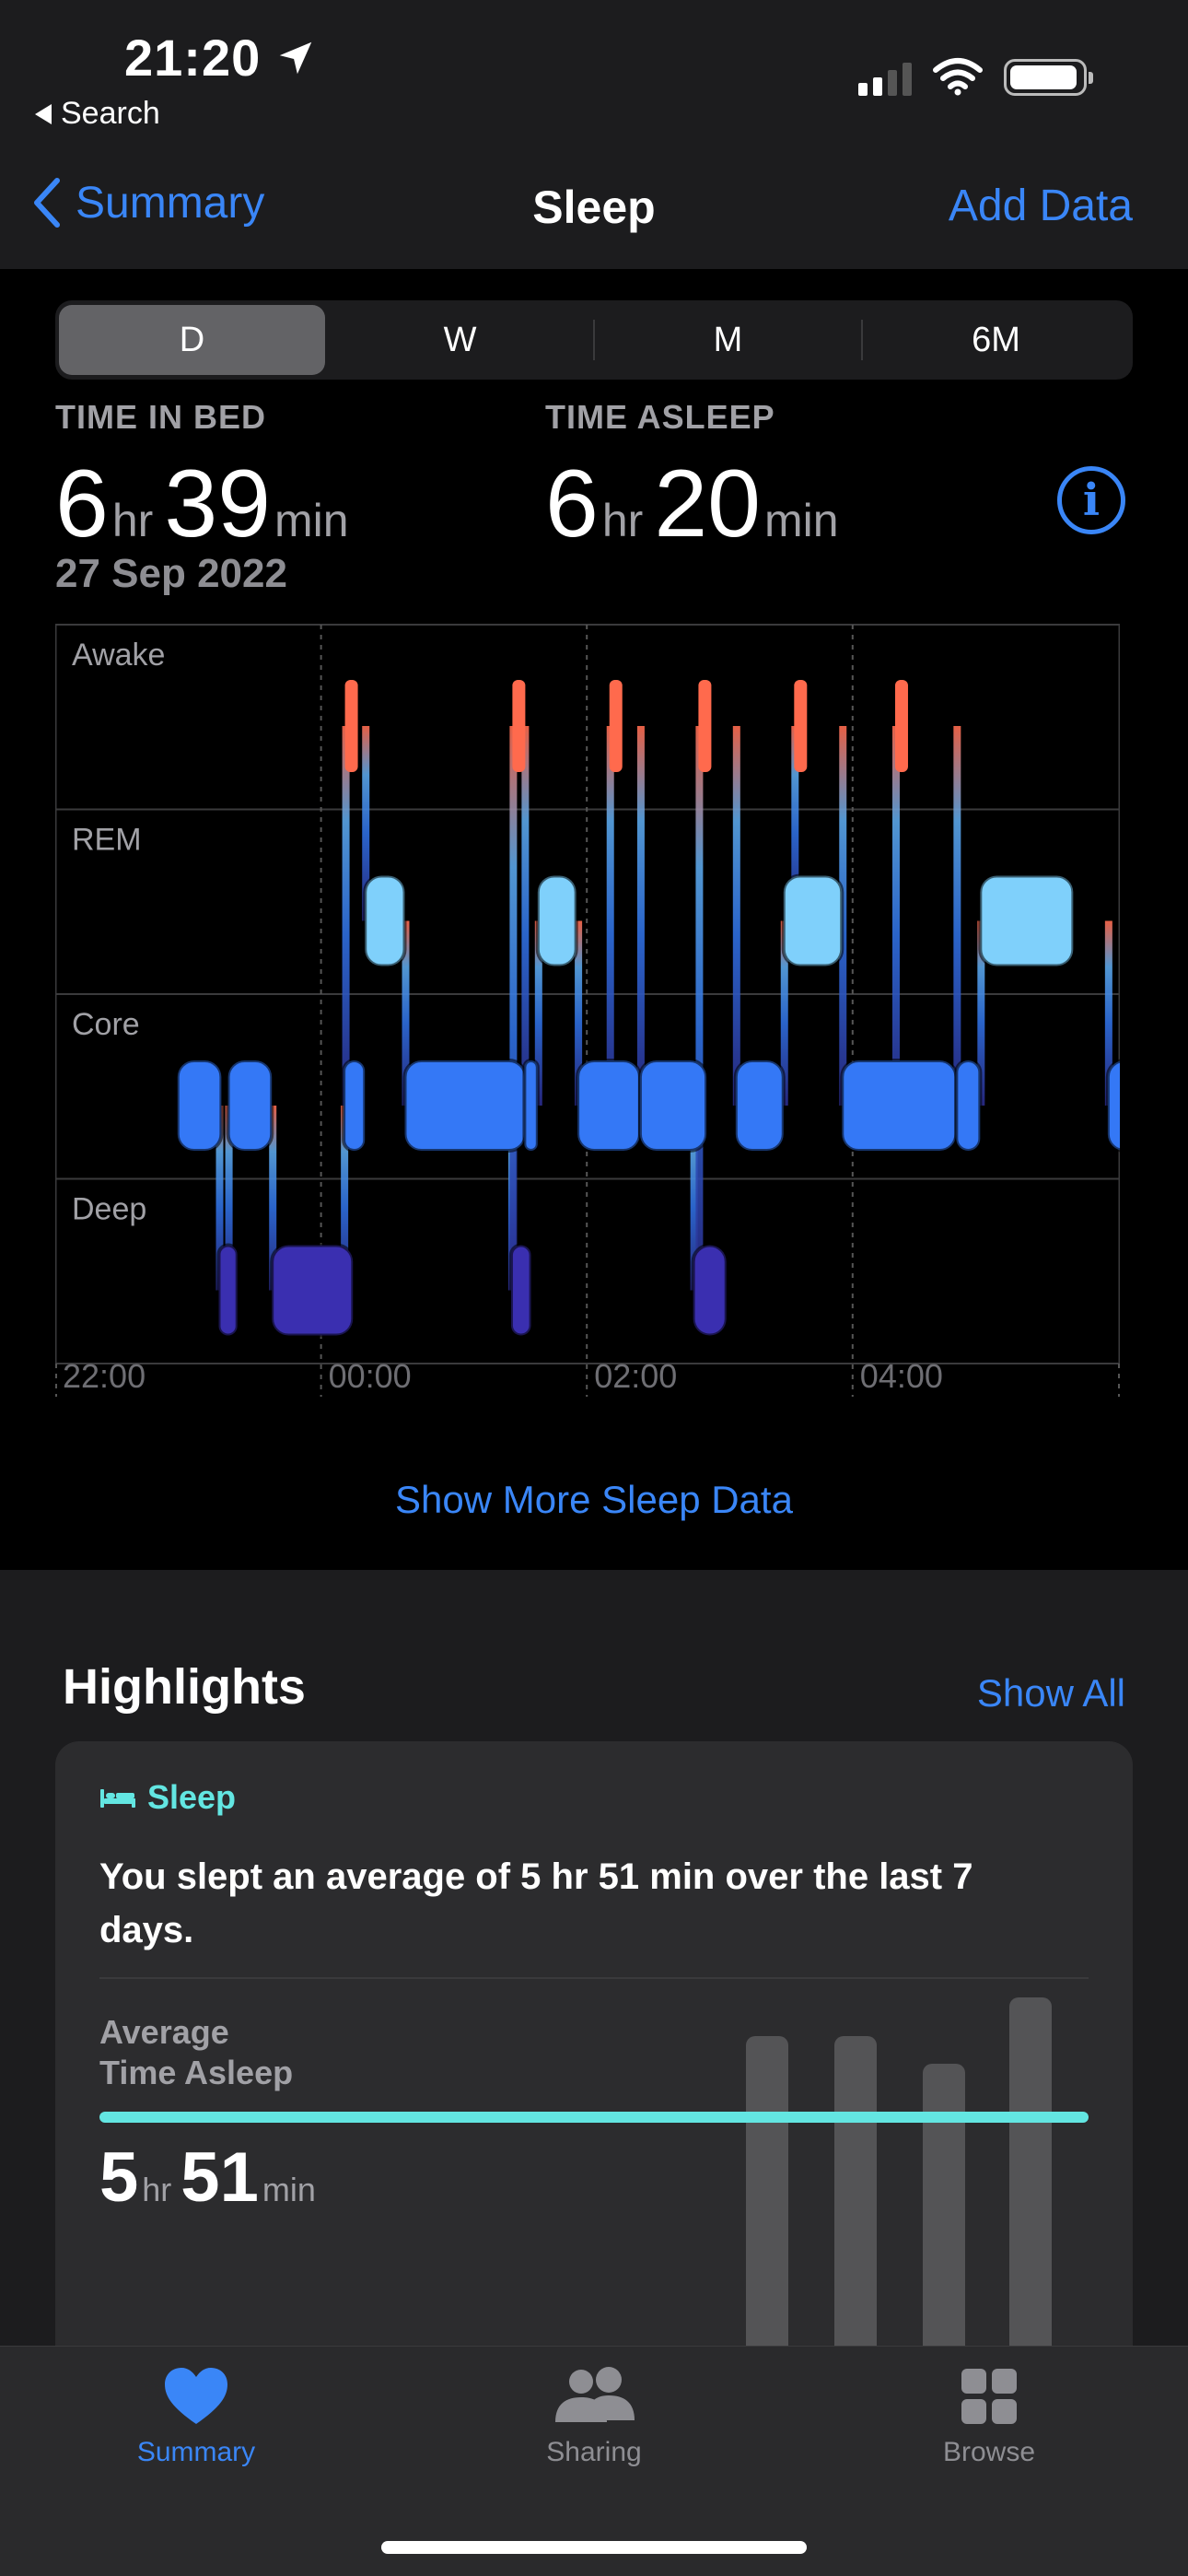 The width and height of the screenshot is (1188, 2576). Describe the element at coordinates (196, 2396) in the screenshot. I see `heart-icon` at that location.